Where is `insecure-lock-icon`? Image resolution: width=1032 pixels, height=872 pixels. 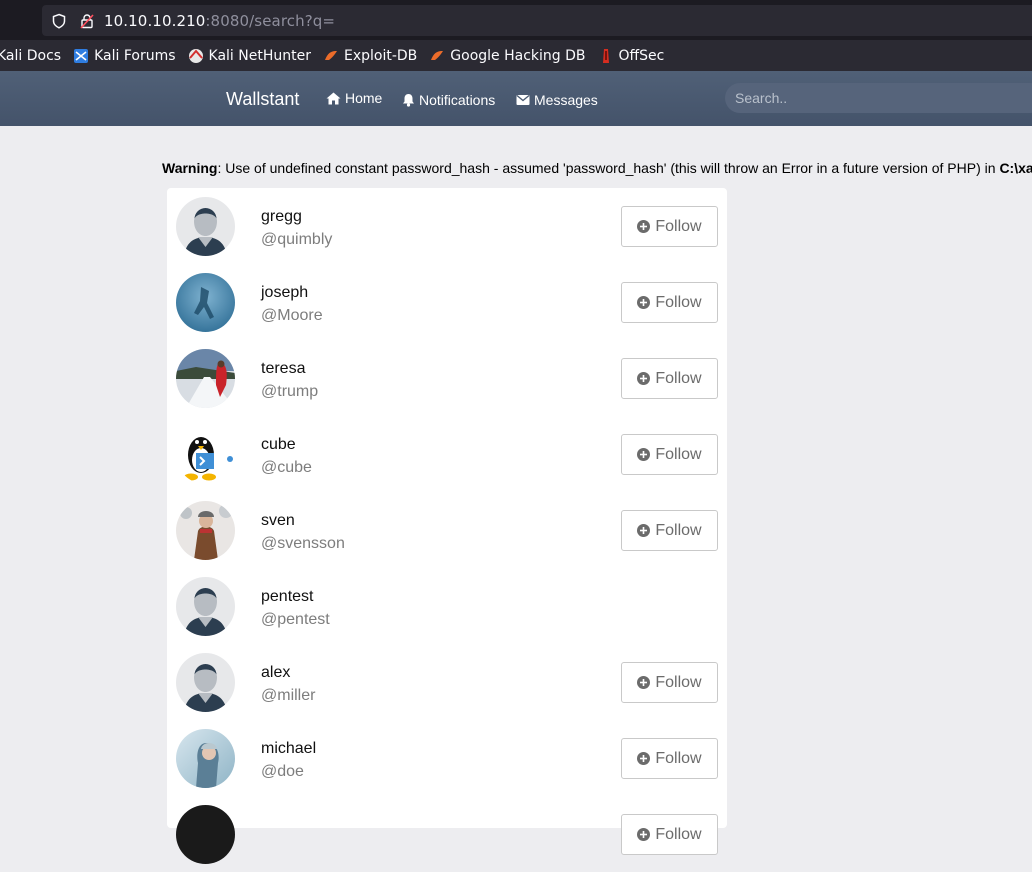
insecure-lock-icon is located at coordinates (87, 21).